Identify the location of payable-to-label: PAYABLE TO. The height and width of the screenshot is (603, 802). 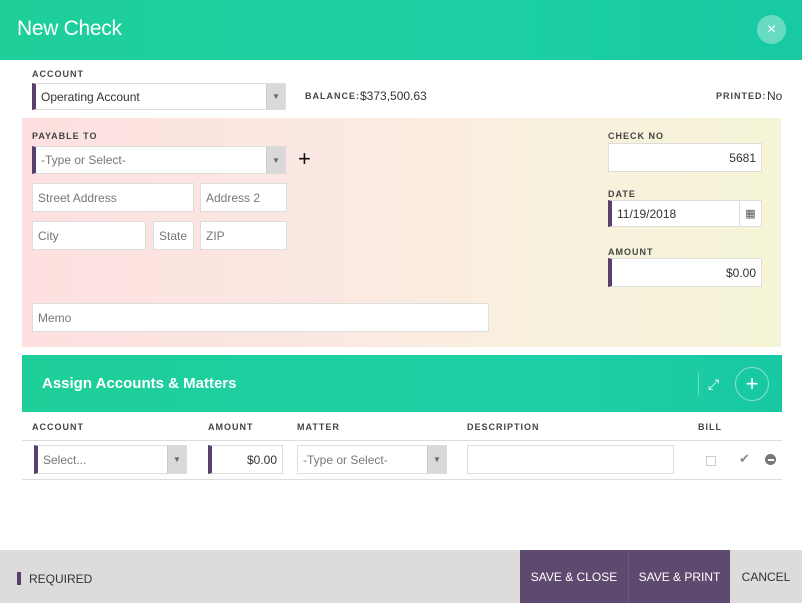
(65, 136).